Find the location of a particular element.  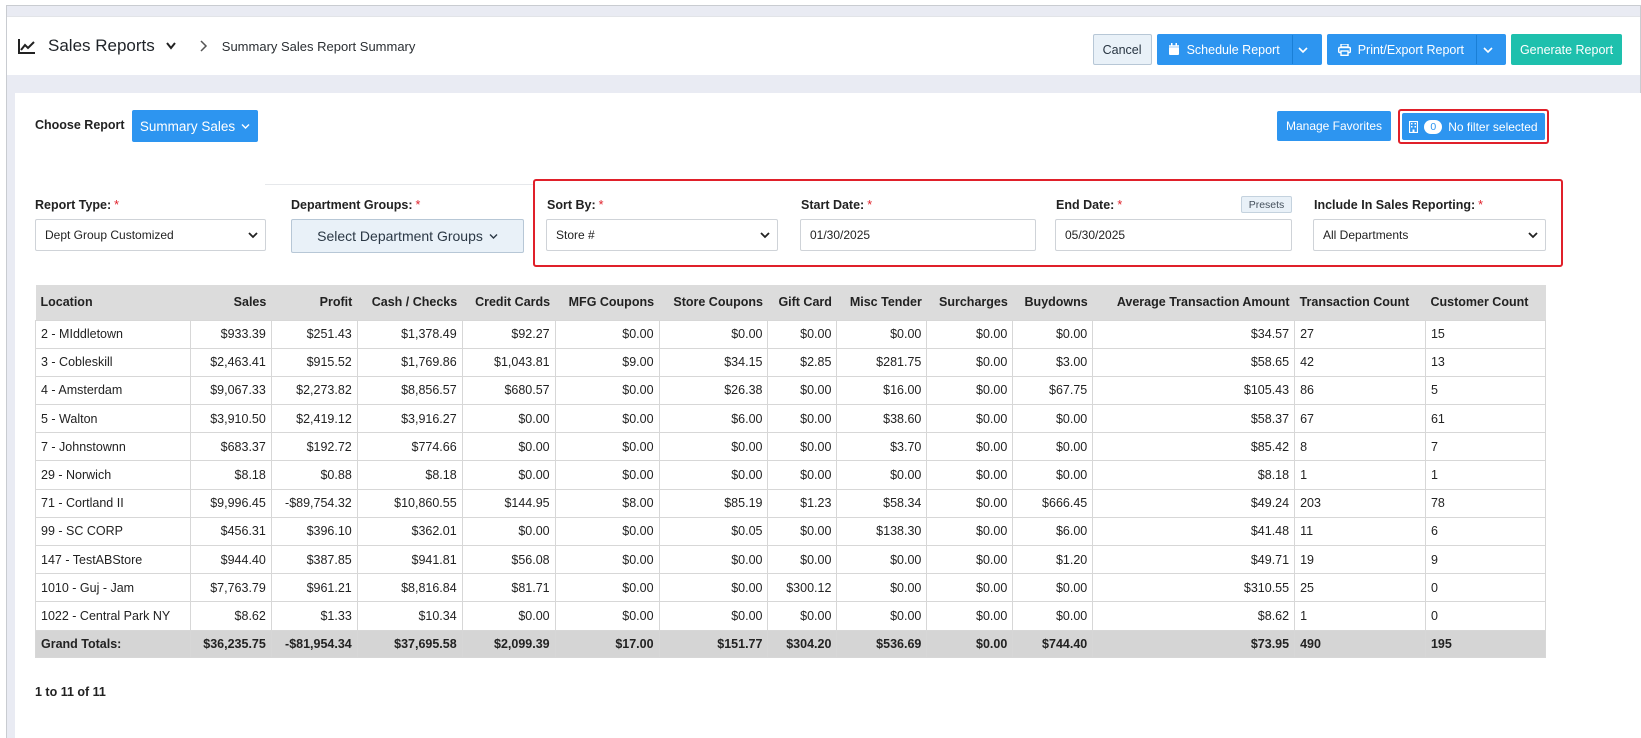

table-cell: 0 is located at coordinates (1485, 588).